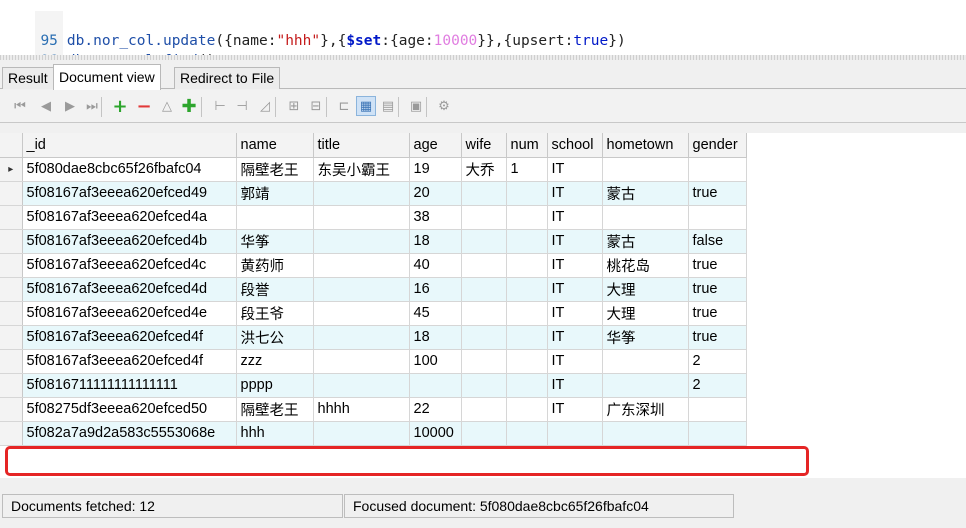  I want to click on first-record-icon: ⏮, so click(20, 106).